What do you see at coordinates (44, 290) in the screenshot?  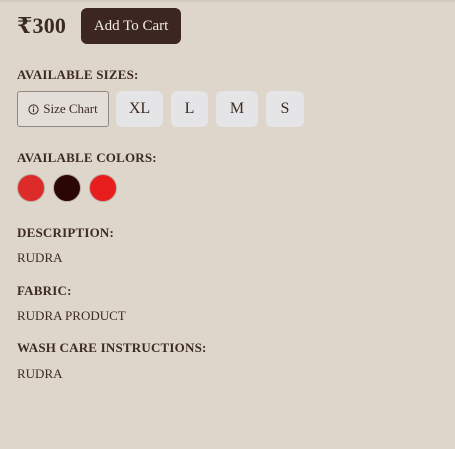 I see `fabric-heading: FABRIC:` at bounding box center [44, 290].